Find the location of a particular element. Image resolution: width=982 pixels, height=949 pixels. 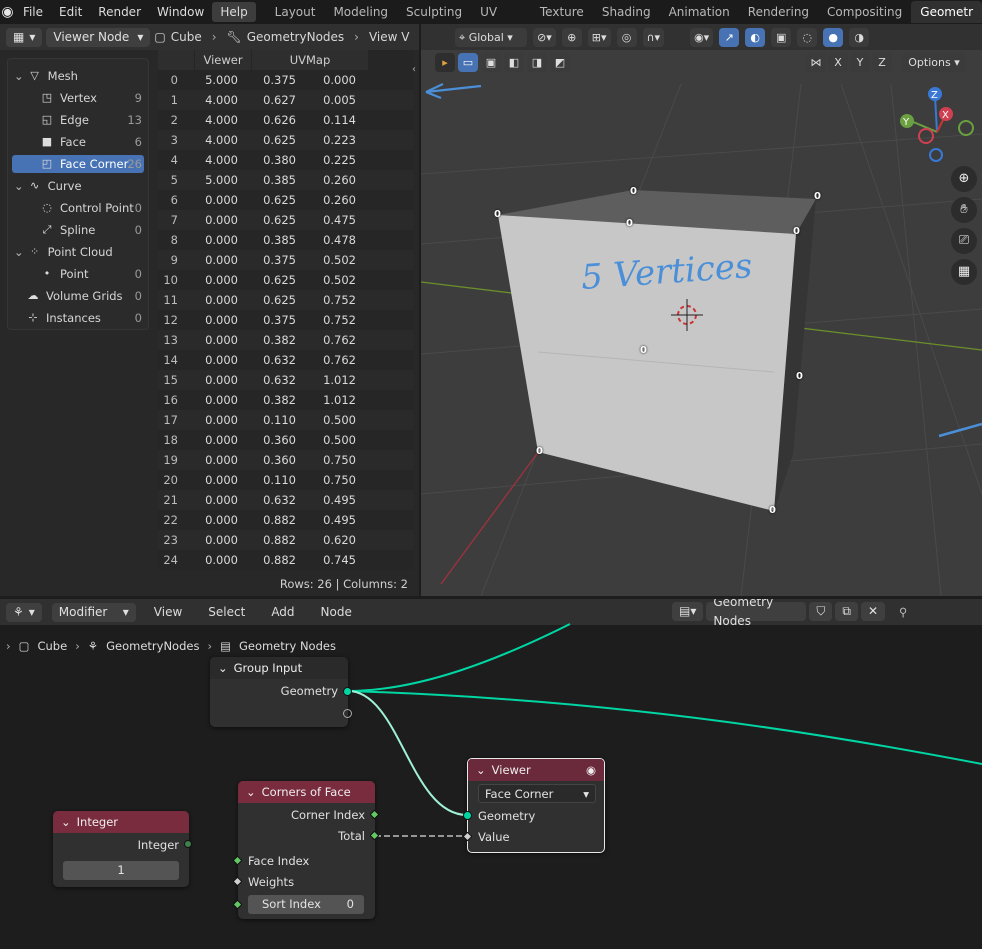

tab-rendering: Rendering is located at coordinates (778, 12).